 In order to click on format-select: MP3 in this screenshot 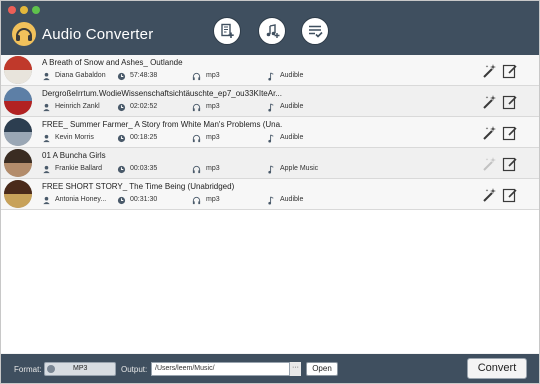, I will do `click(80, 369)`.